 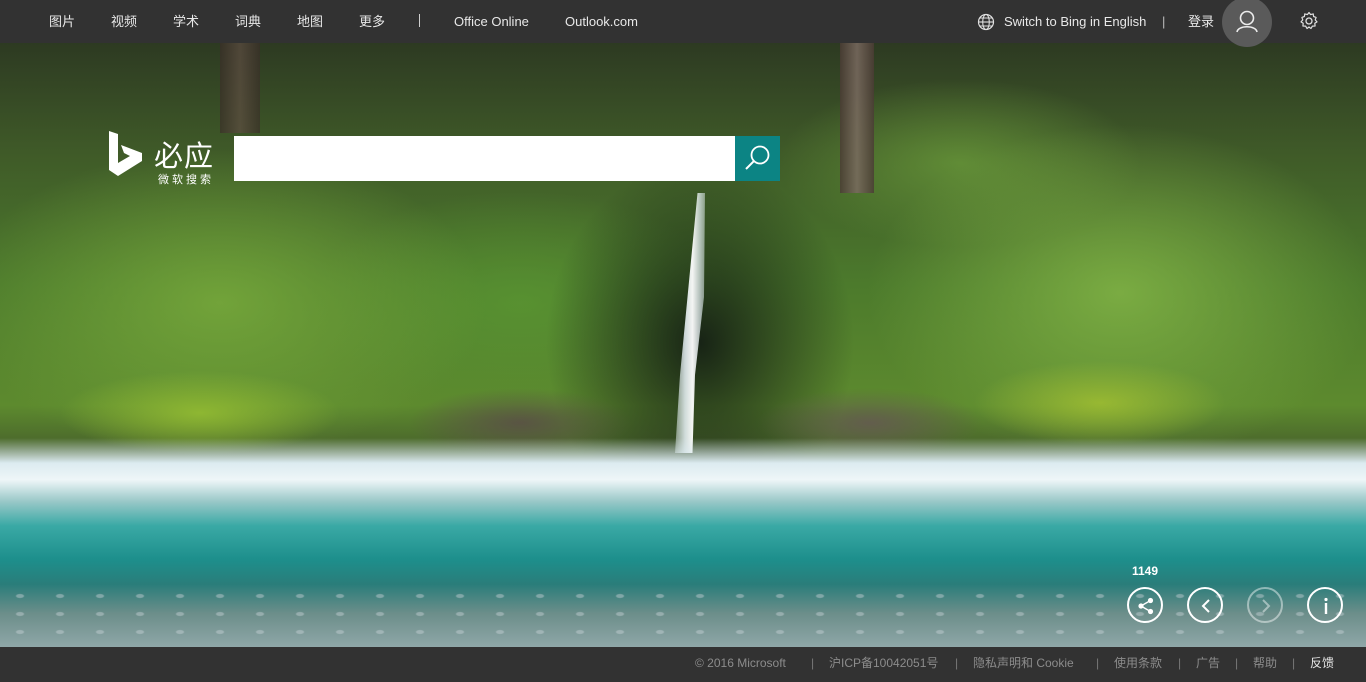 I want to click on logo-subtitle: 微软搜索, so click(x=186, y=179).